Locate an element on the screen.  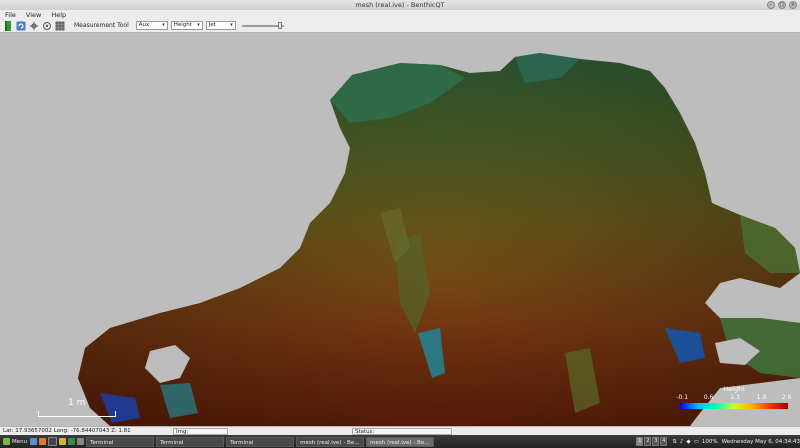
grid-icon is located at coordinates (60, 26).